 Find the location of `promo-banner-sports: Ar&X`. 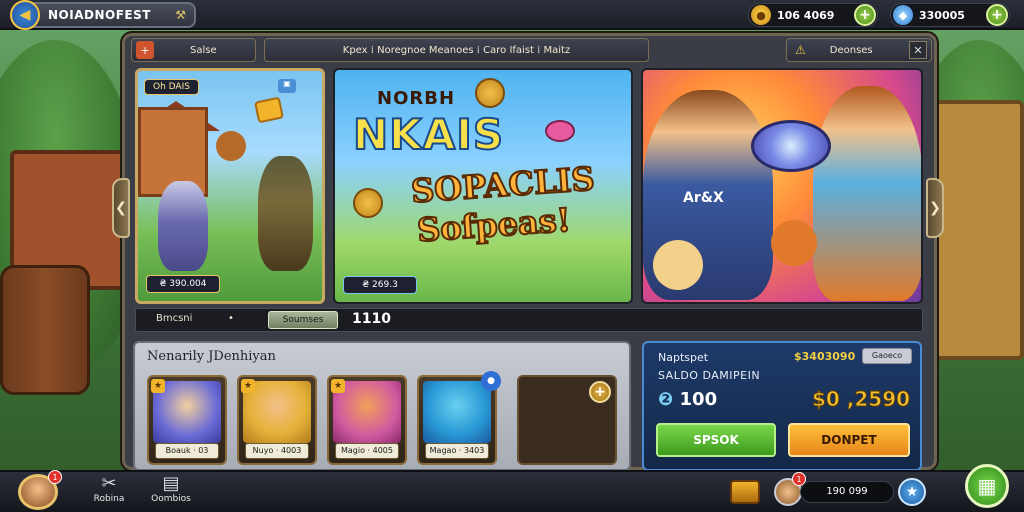

promo-banner-sports: Ar&X is located at coordinates (782, 186).